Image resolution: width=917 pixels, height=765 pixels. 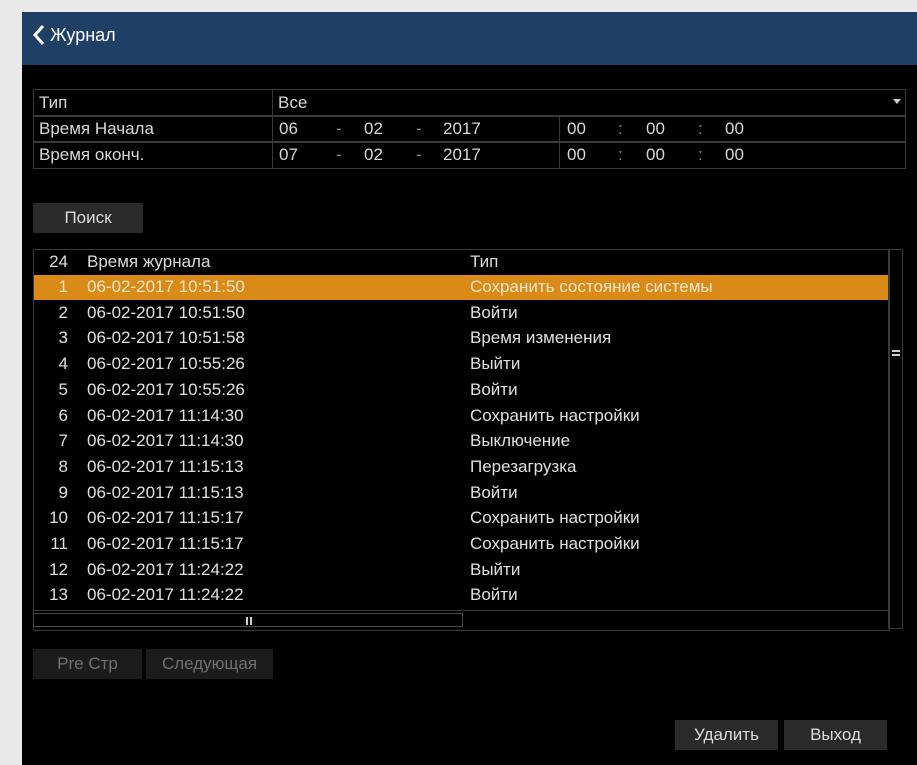 What do you see at coordinates (92, 154) in the screenshot?
I see `filter-end-label: Время оконч.` at bounding box center [92, 154].